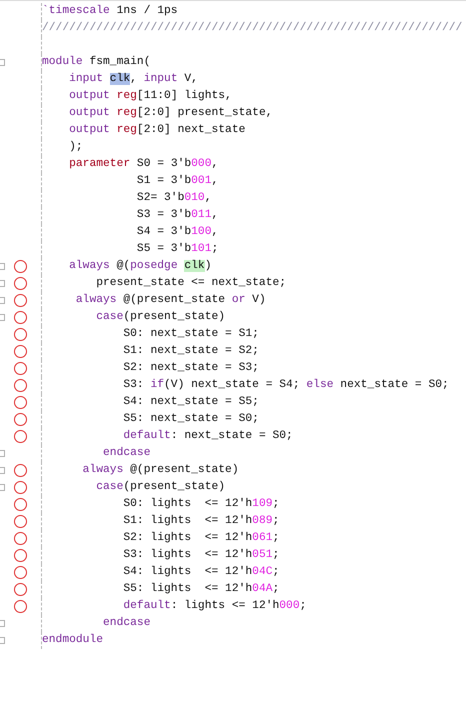  Describe the element at coordinates (174, 198) in the screenshot. I see `code-line: S2= 3'b010,` at that location.